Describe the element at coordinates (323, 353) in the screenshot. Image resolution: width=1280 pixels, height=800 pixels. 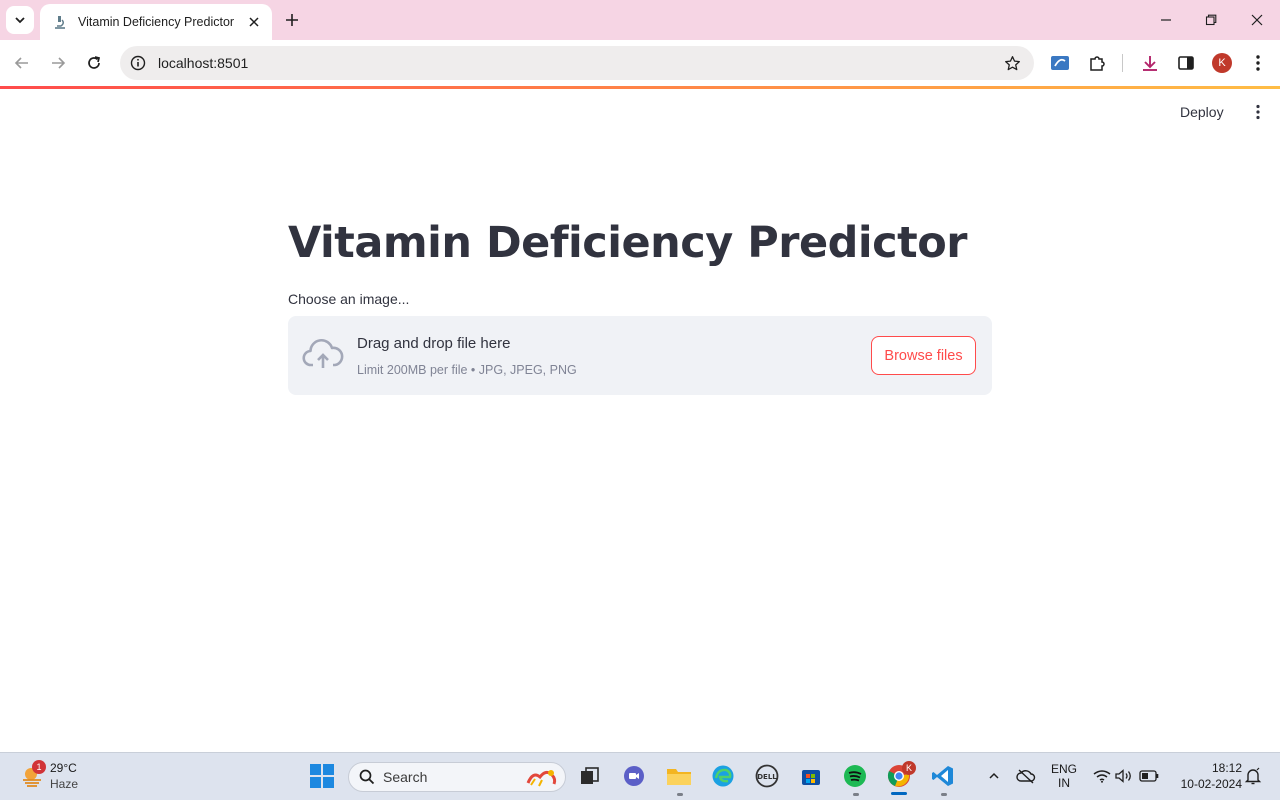
I see `cloud-upload-icon` at that location.